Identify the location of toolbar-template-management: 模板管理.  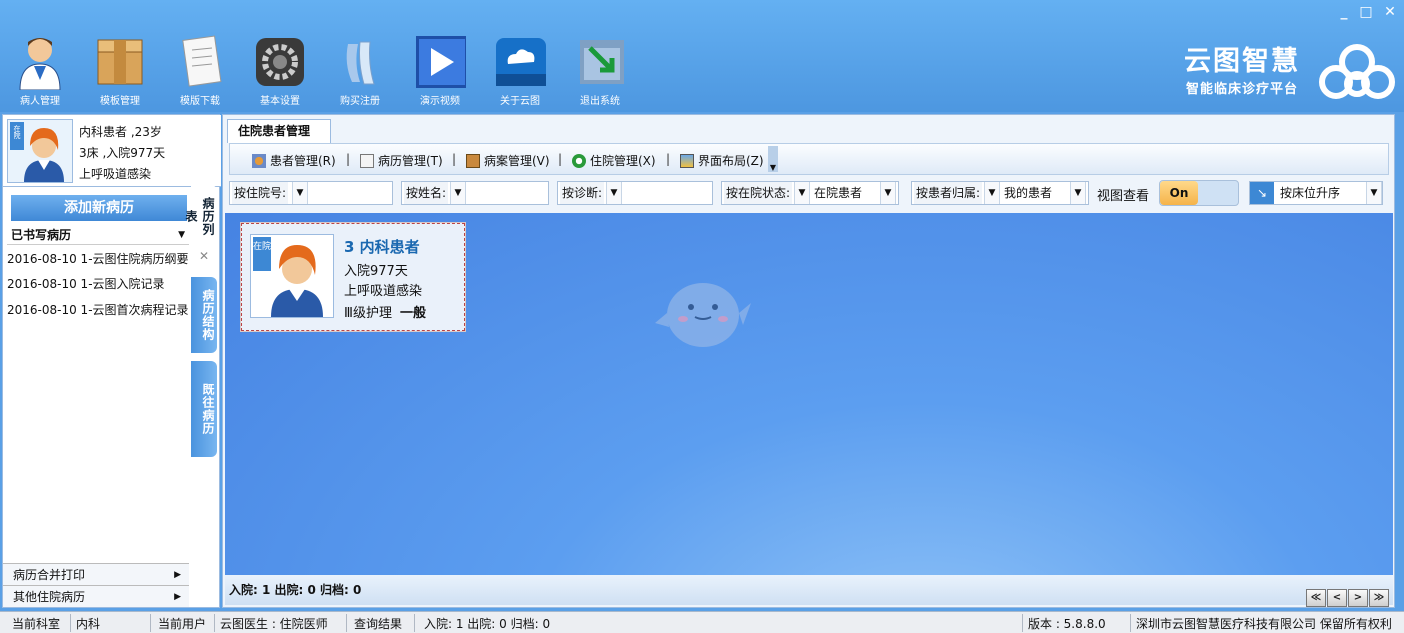
(120, 70).